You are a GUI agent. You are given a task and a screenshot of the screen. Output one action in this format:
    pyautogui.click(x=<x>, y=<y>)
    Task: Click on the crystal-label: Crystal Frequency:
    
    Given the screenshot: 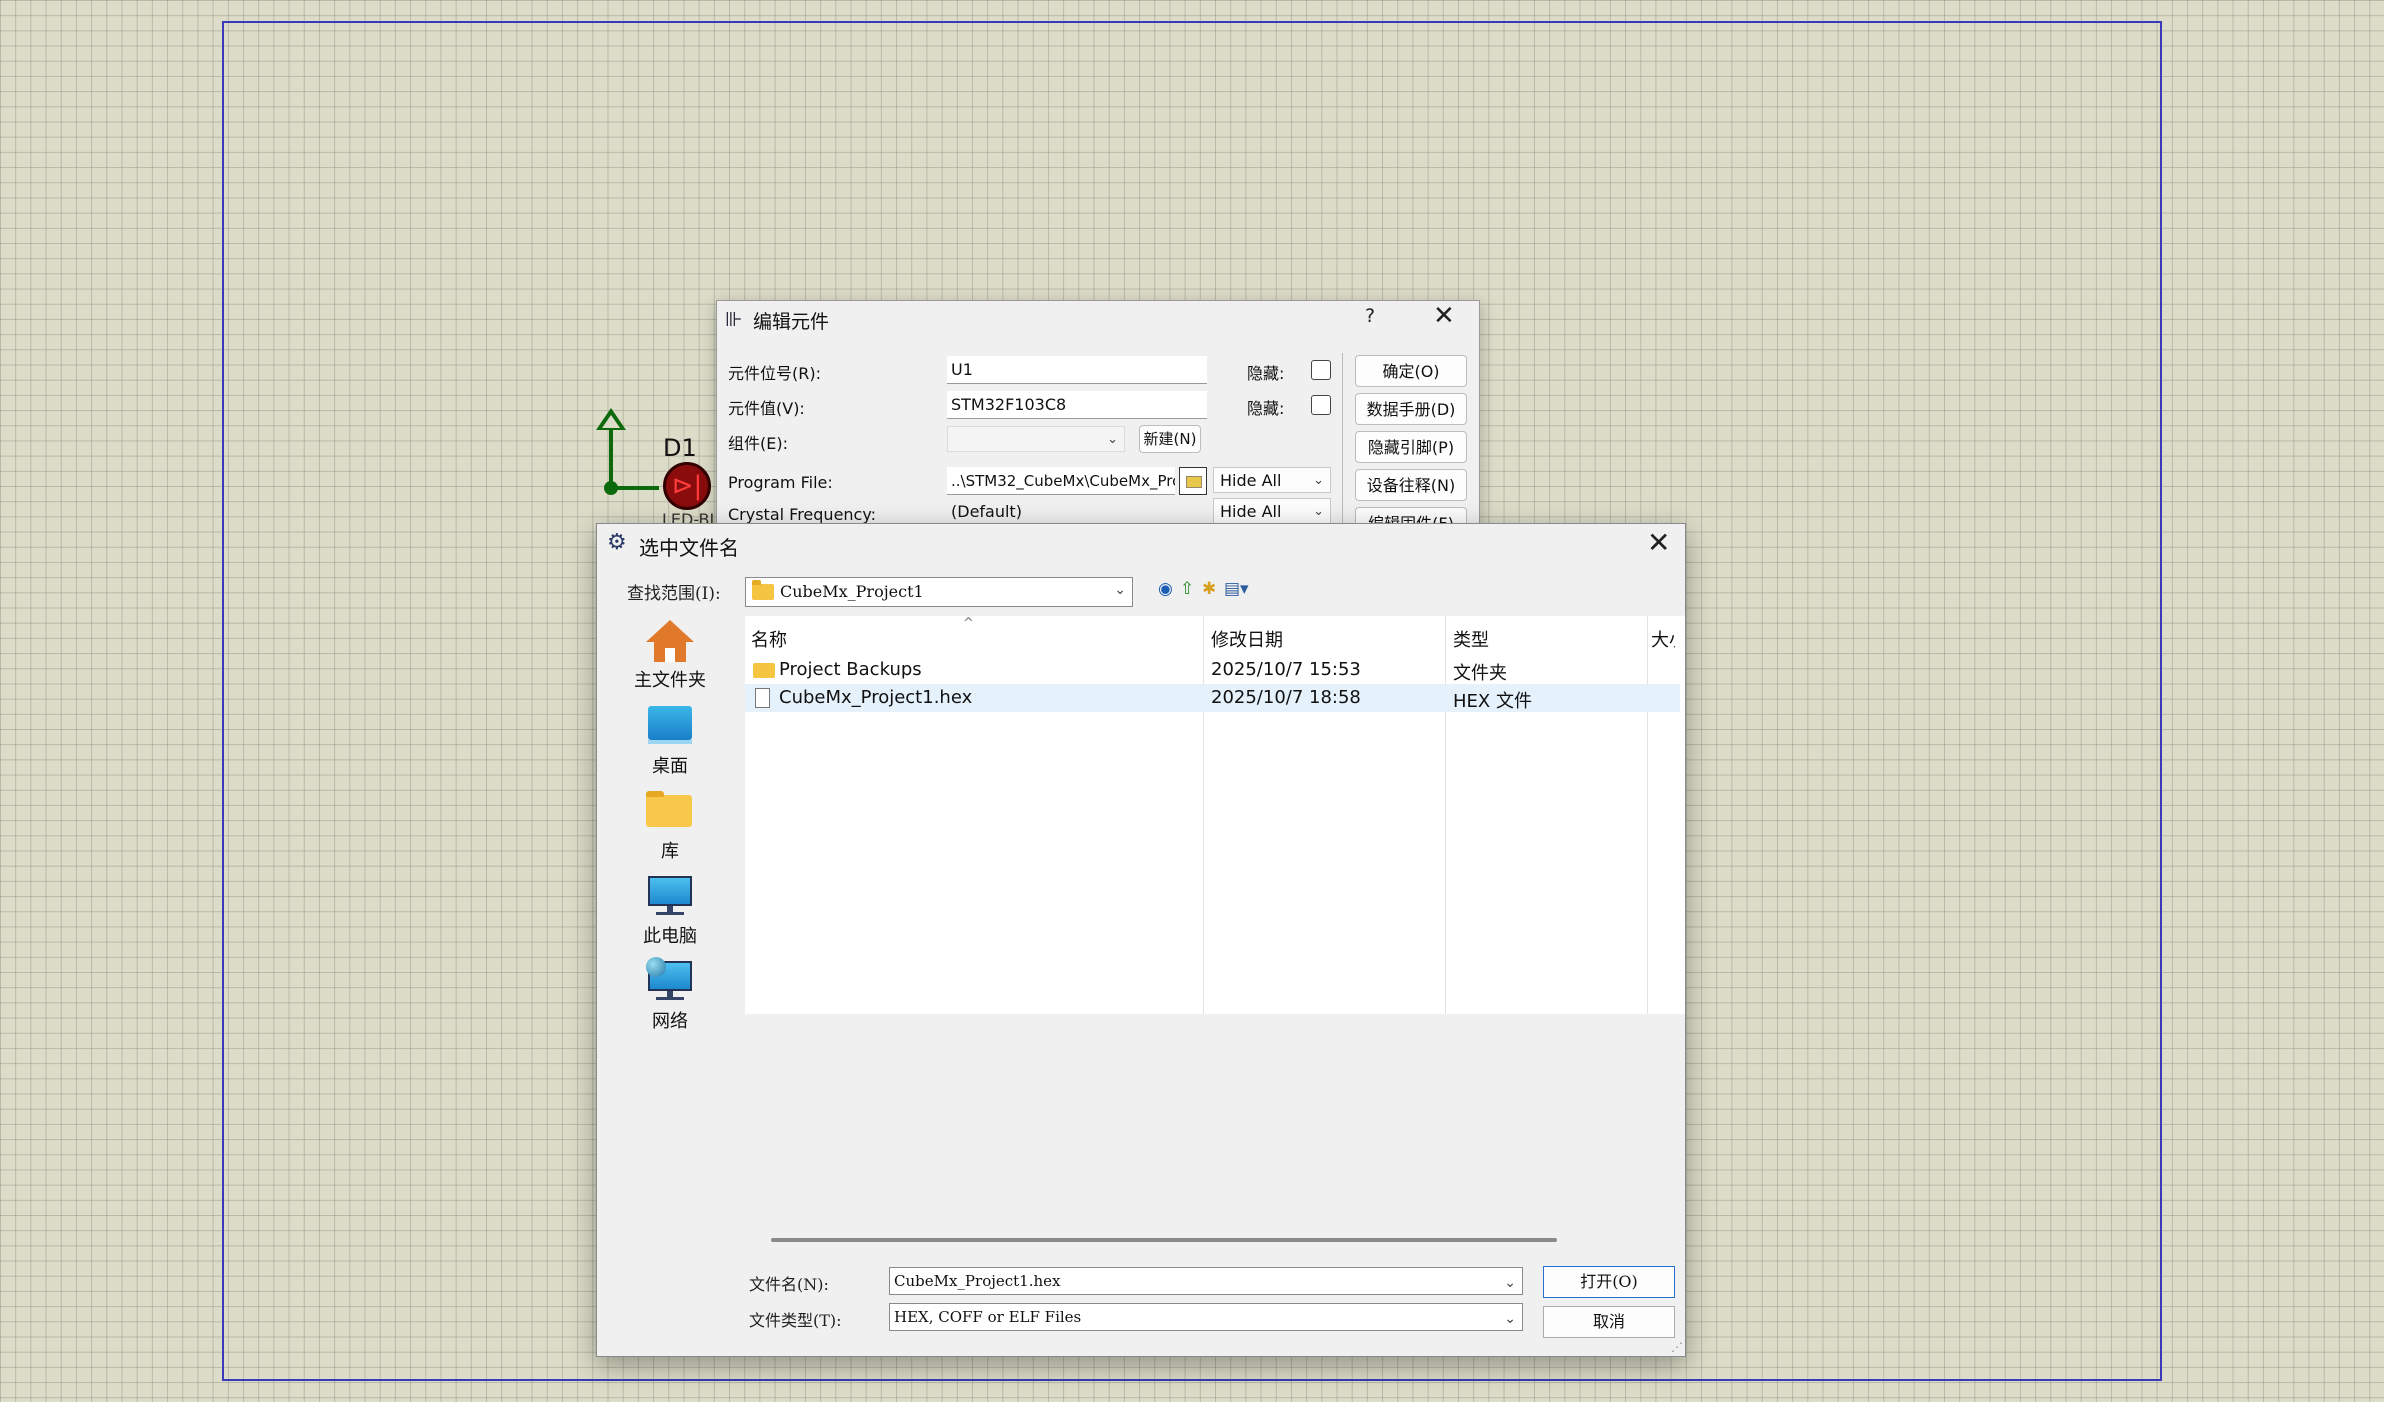 What is the action you would take?
    pyautogui.click(x=802, y=514)
    